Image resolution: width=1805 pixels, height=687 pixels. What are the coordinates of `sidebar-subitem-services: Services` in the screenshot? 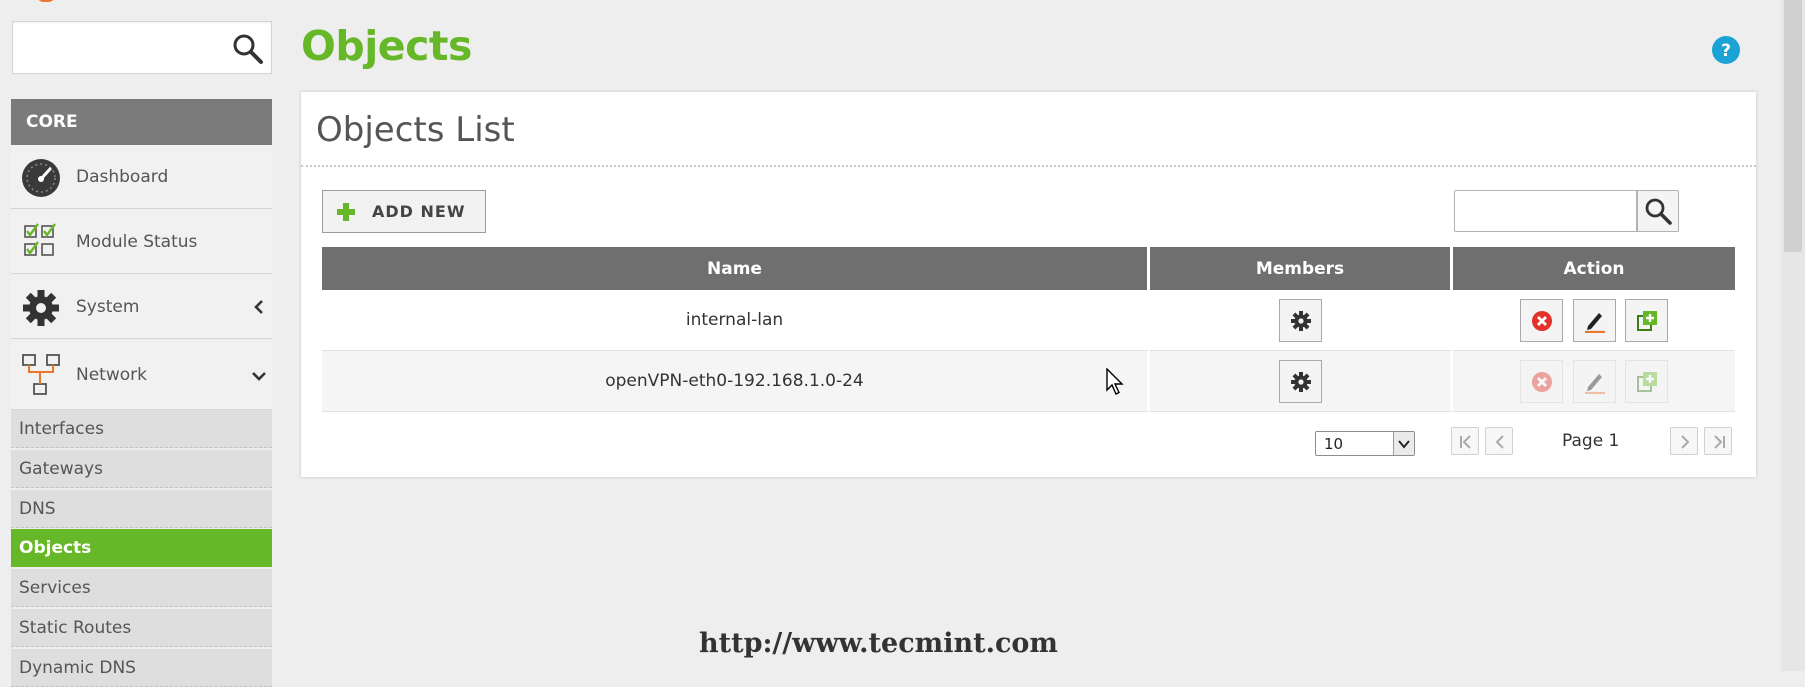 It's located at (141, 588).